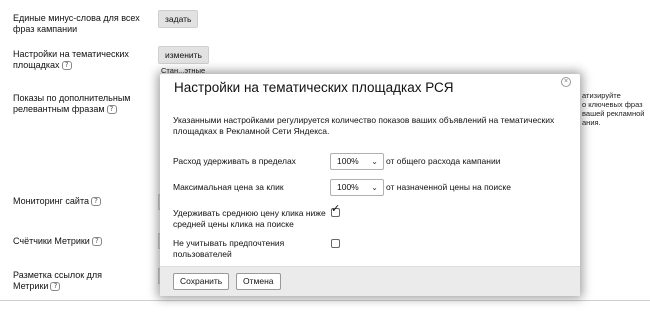  What do you see at coordinates (613, 113) in the screenshot?
I see `bg-text-line: вашей рекламной` at bounding box center [613, 113].